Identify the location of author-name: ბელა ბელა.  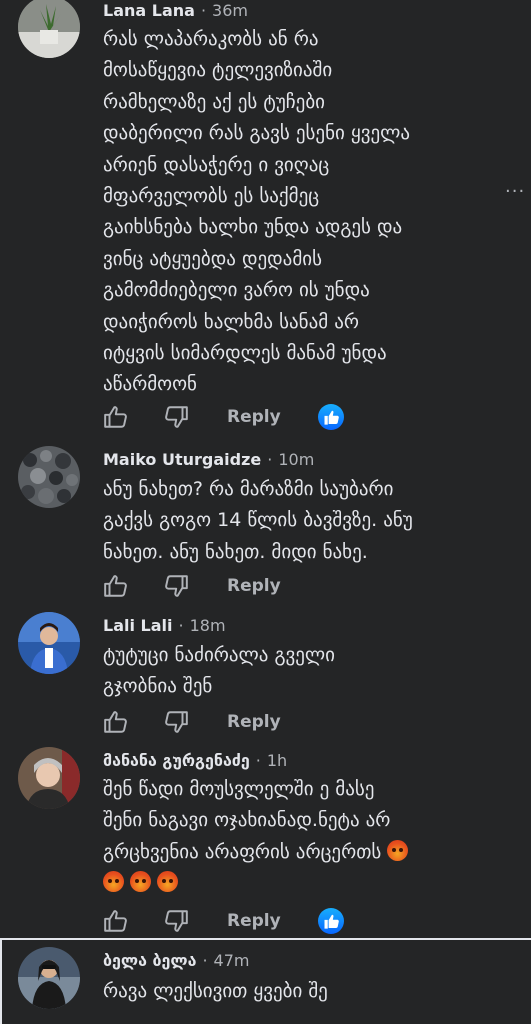
(149, 960).